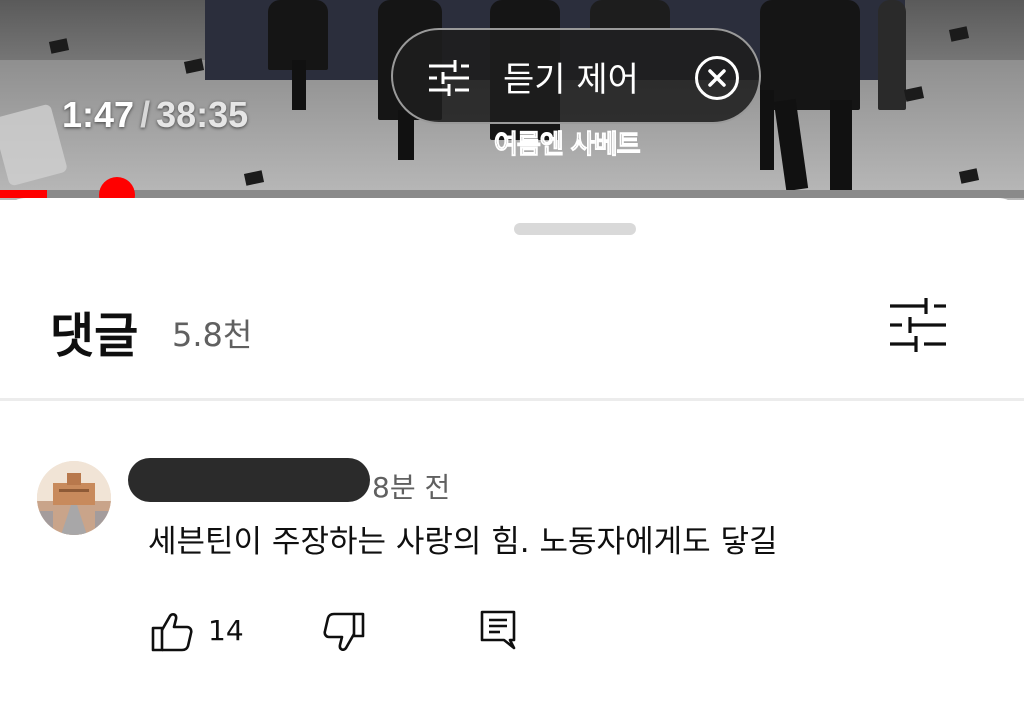 This screenshot has height=721, width=1024. Describe the element at coordinates (498, 630) in the screenshot. I see `reply-icon` at that location.